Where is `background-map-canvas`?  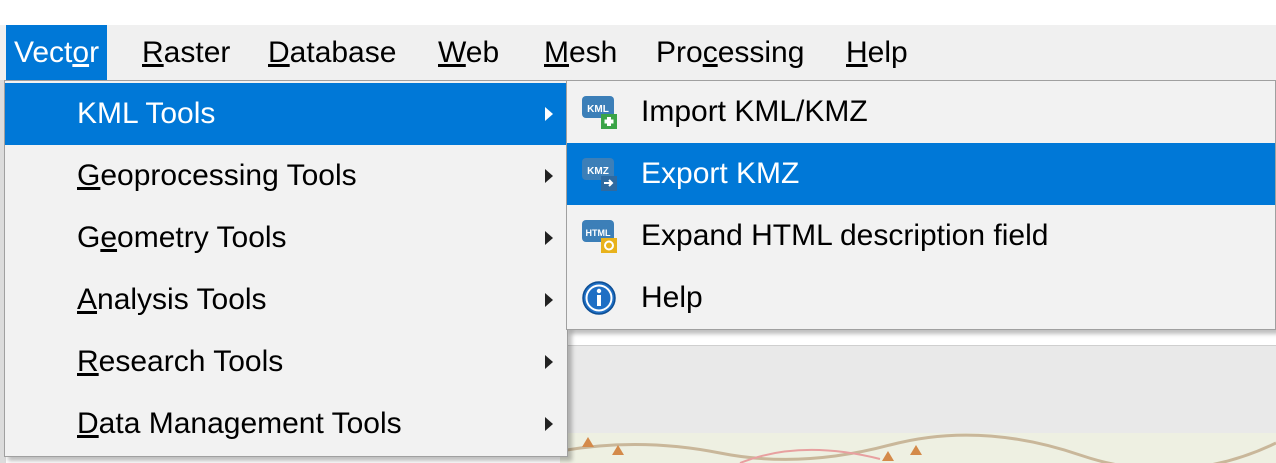 background-map-canvas is located at coordinates (918, 448).